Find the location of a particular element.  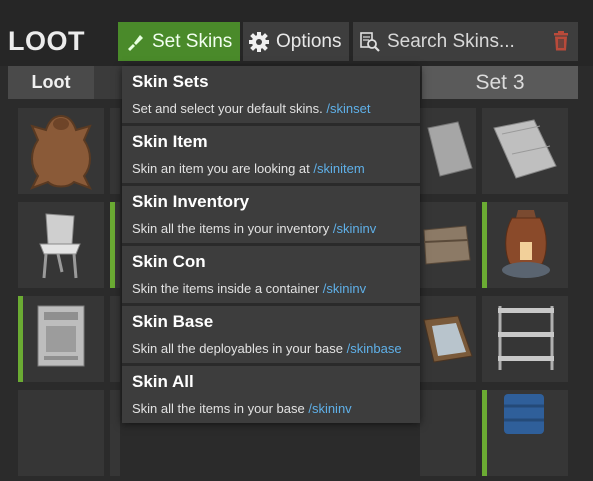

tab-loot: Loot is located at coordinates (51, 82).